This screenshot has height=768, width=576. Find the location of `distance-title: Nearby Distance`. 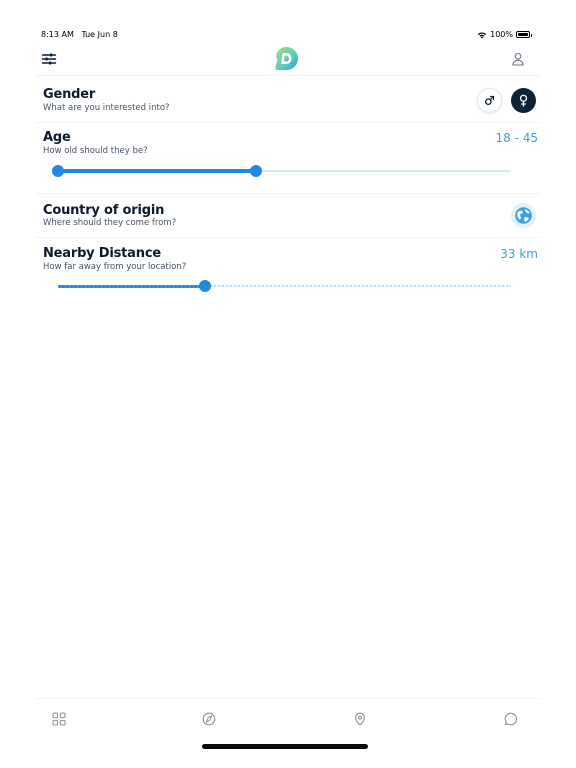

distance-title: Nearby Distance is located at coordinates (102, 253).